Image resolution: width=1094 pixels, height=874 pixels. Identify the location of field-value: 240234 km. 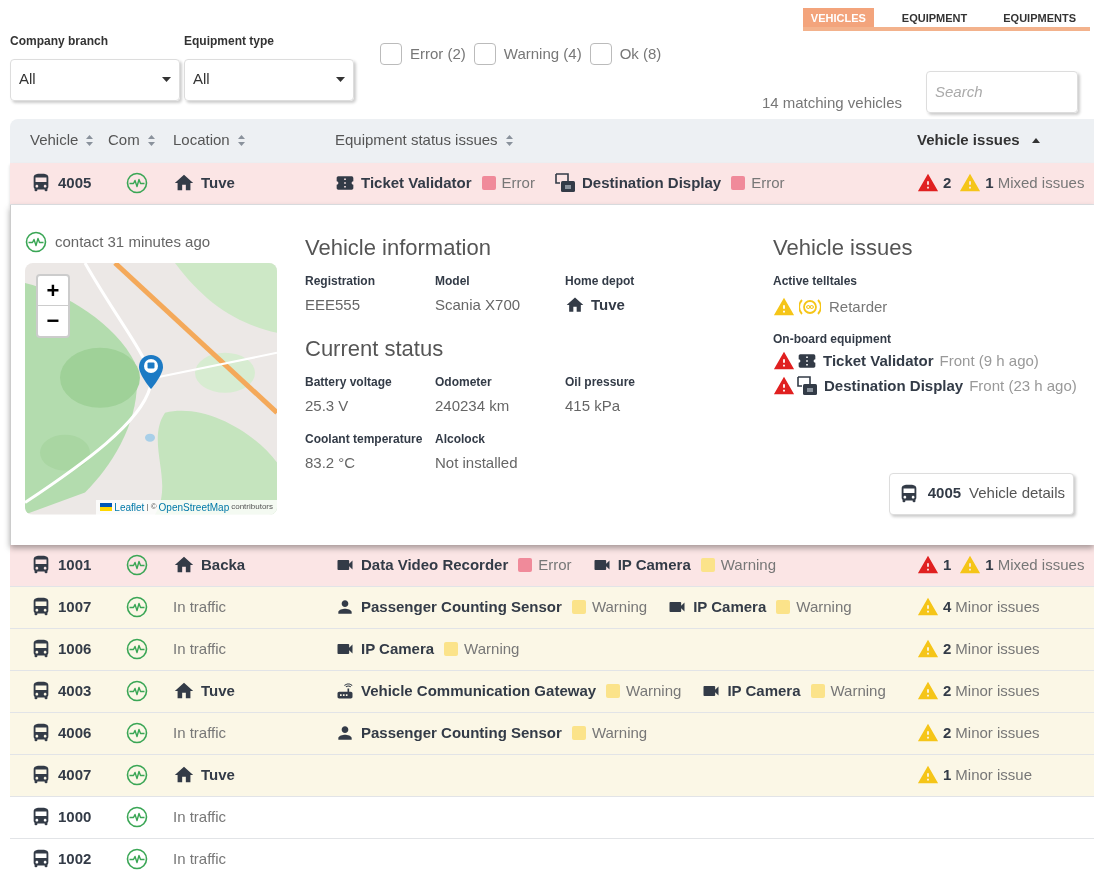
(473, 406).